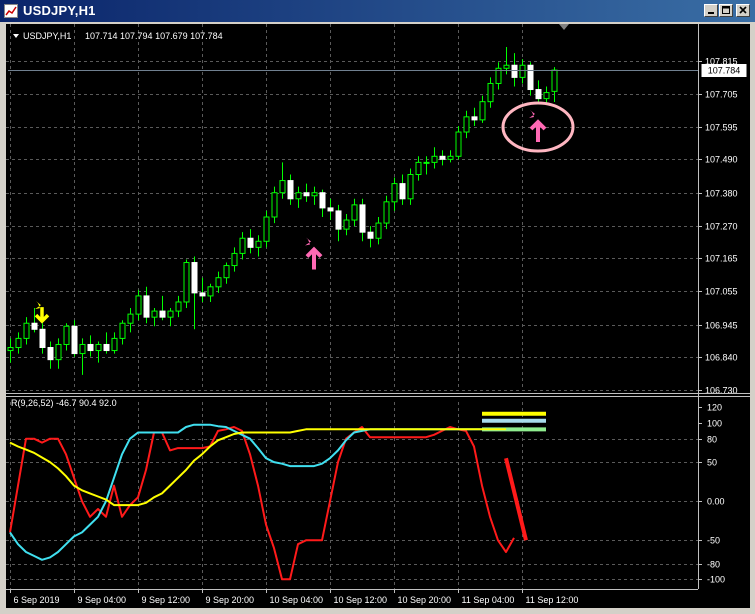 The image size is (755, 614). I want to click on window-title: USDJPY,H1, so click(59, 10).